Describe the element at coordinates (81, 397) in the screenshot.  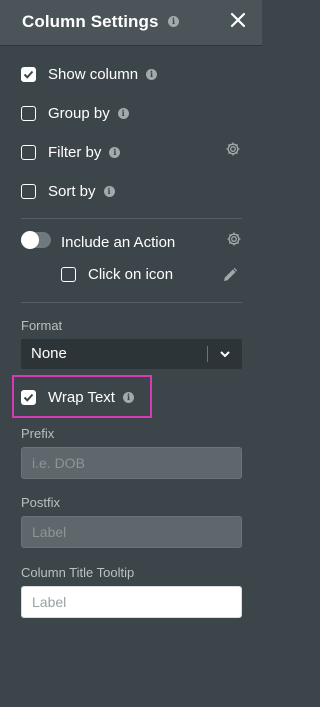
I see `wrap-text-label: Wrap Text` at that location.